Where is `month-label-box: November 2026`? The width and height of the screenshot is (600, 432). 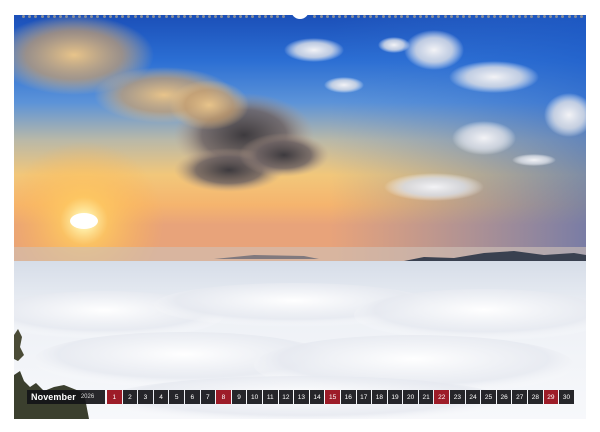 month-label-box: November 2026 is located at coordinates (66, 397).